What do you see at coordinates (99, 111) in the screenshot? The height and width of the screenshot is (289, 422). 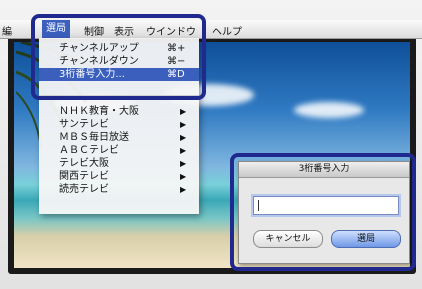 I see `menu-item-label: ＮＨＫ教育・大阪` at bounding box center [99, 111].